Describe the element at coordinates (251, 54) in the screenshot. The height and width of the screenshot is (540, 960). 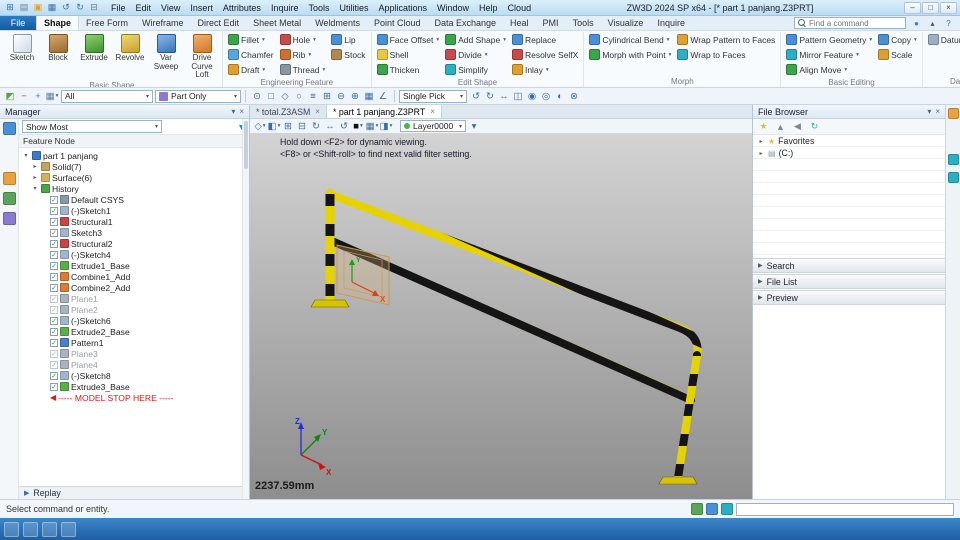
I see `ribbon-button-chamfer: Chamfer` at that location.